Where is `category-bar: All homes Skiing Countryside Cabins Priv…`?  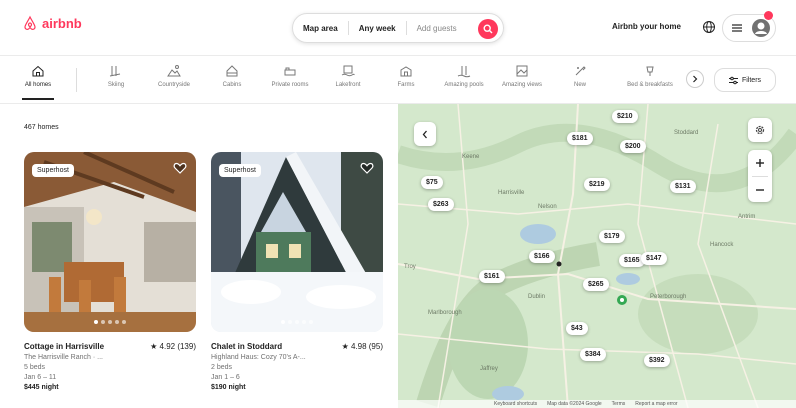
category-bar: All homes Skiing Countryside Cabins Priv… is located at coordinates (398, 80).